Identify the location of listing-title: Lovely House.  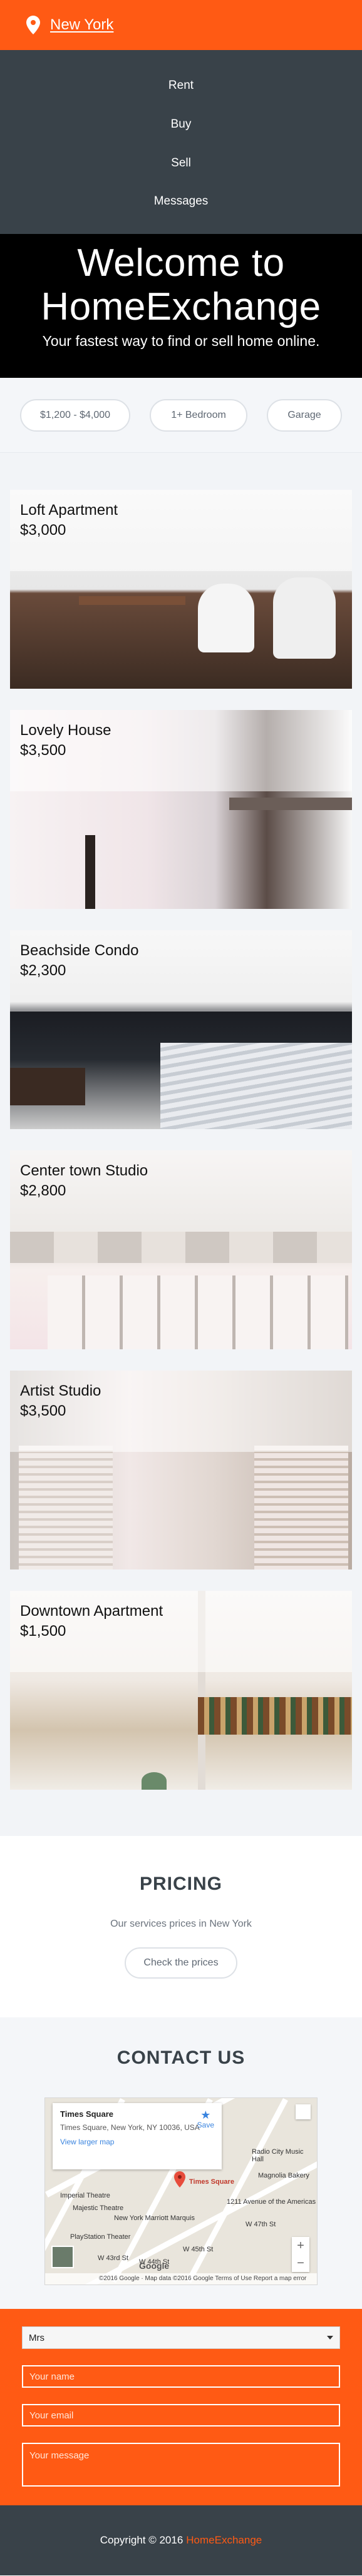
(65, 730).